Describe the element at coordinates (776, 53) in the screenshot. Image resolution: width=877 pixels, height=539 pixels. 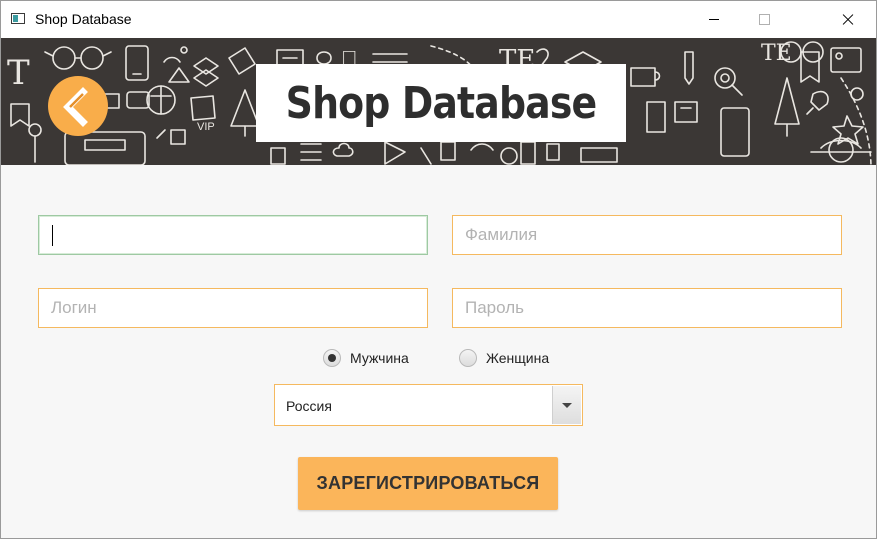
I see `svg-text: TE` at that location.